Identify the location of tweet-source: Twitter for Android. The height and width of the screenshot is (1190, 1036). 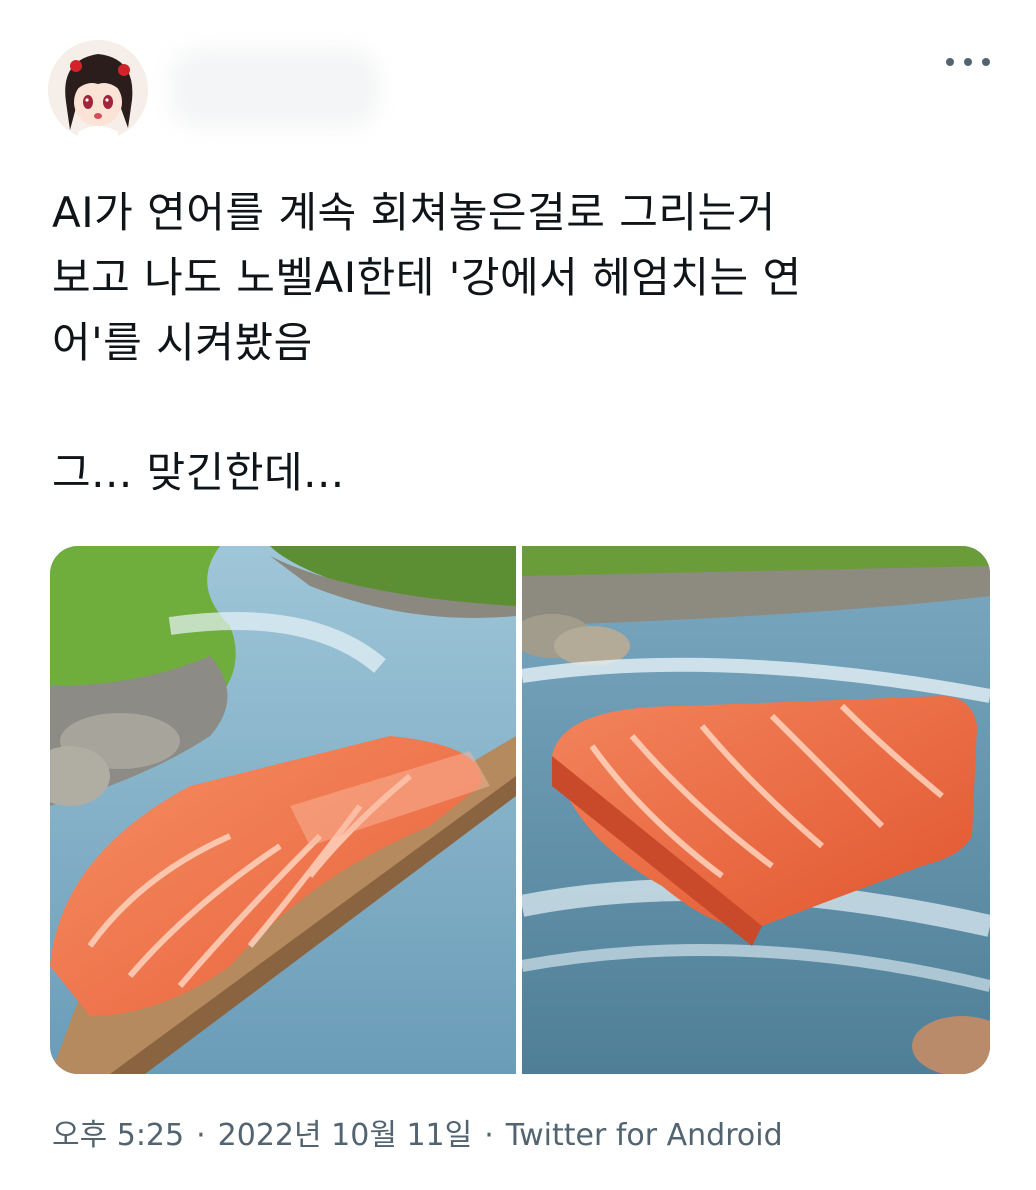
(644, 1136).